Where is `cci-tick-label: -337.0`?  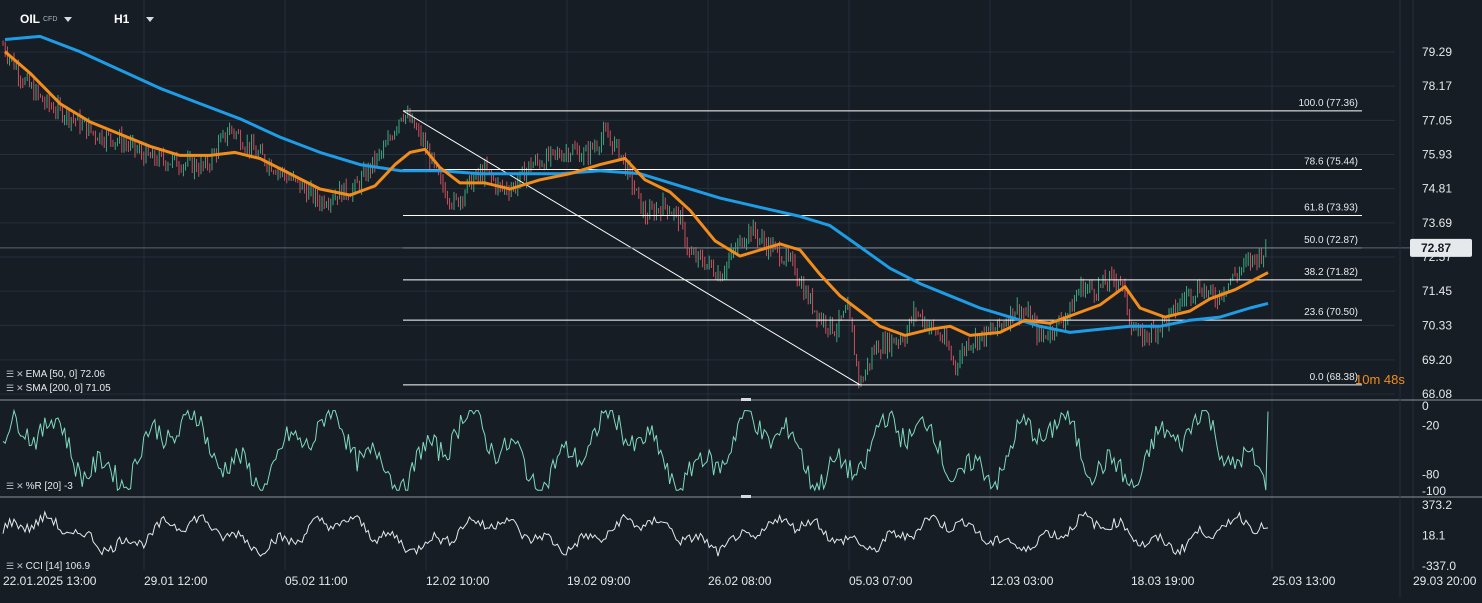 cci-tick-label: -337.0 is located at coordinates (1439, 566).